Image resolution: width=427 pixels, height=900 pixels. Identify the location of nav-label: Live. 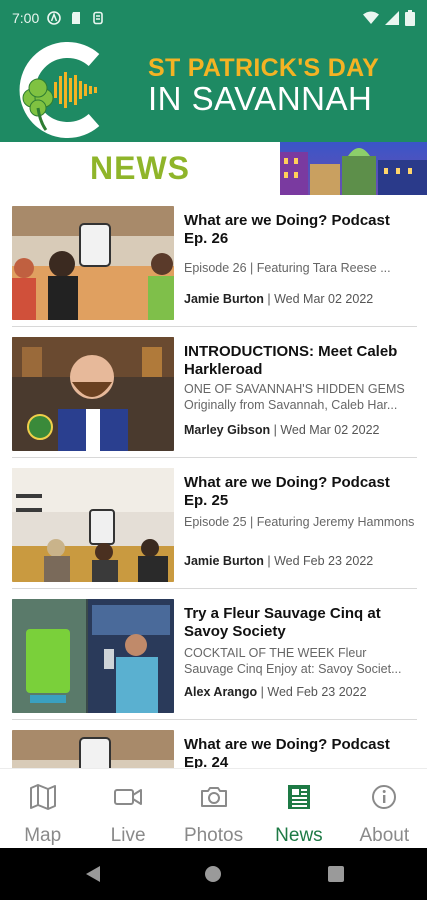
(128, 835).